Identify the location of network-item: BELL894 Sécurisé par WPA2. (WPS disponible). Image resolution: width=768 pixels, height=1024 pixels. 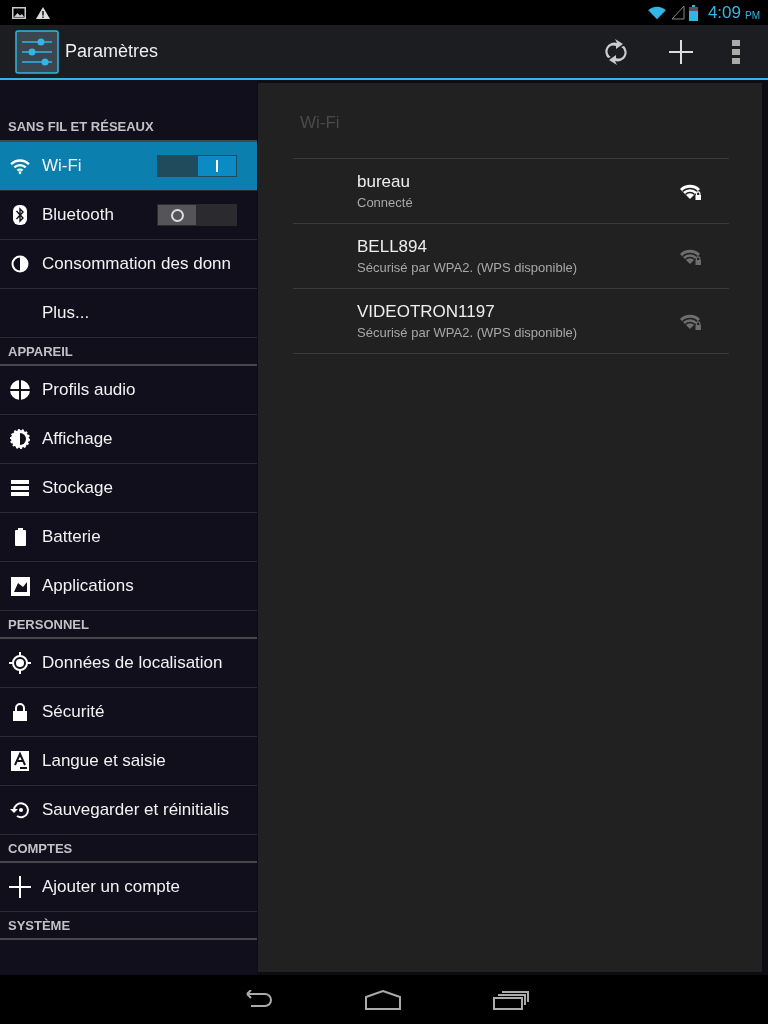
(511, 256).